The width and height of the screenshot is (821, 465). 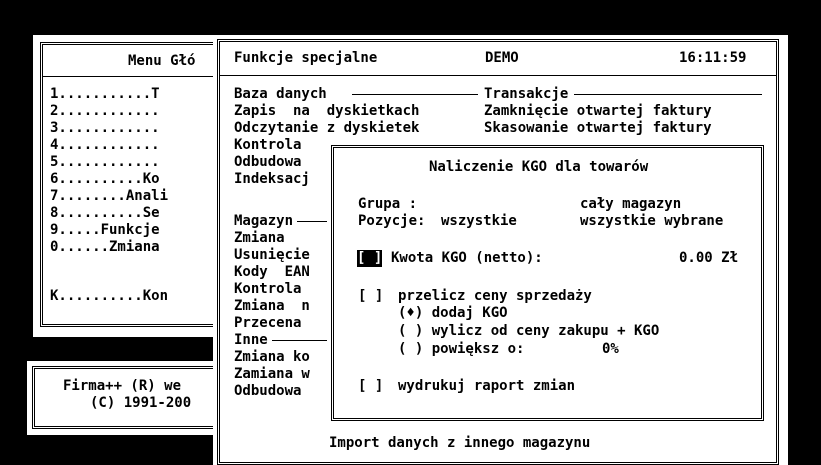 I want to click on print-label: wydrukuj raport zmian, so click(x=487, y=386).